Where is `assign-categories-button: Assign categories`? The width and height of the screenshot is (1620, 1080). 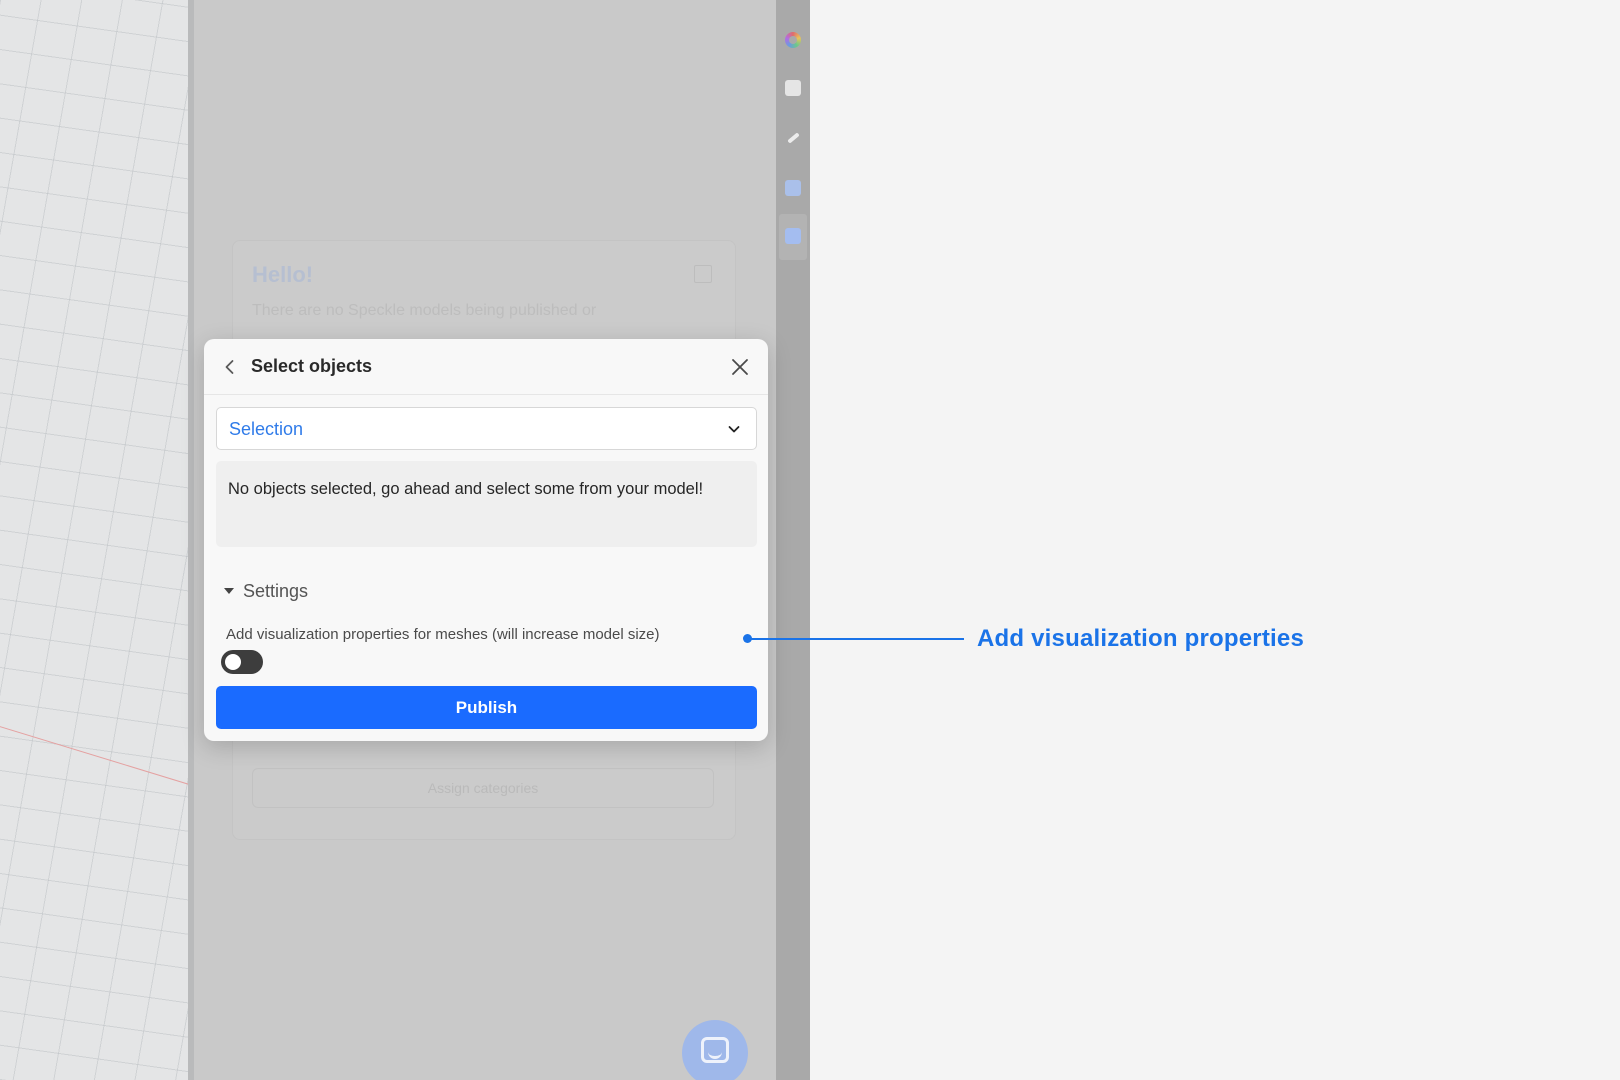 assign-categories-button: Assign categories is located at coordinates (483, 788).